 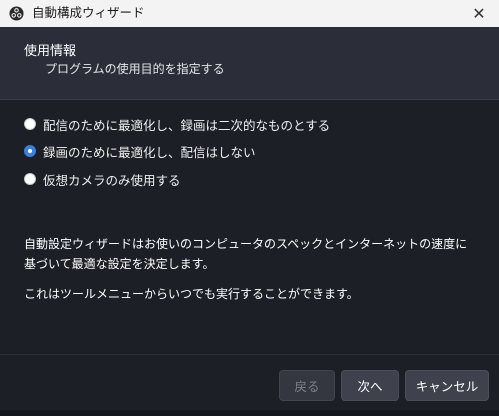 What do you see at coordinates (370, 385) in the screenshot?
I see `next-button: 次へ` at bounding box center [370, 385].